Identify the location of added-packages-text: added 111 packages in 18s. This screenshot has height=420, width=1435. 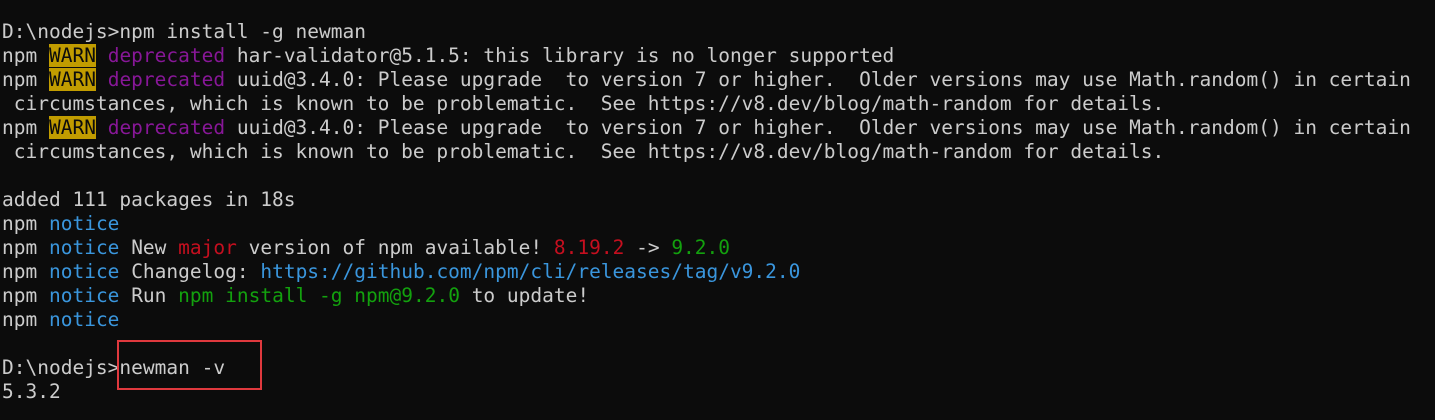
(149, 199).